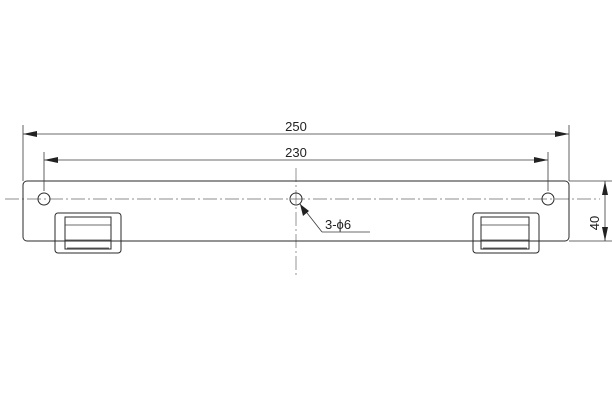 This screenshot has width=612, height=400. I want to click on handle-left, so click(88, 233).